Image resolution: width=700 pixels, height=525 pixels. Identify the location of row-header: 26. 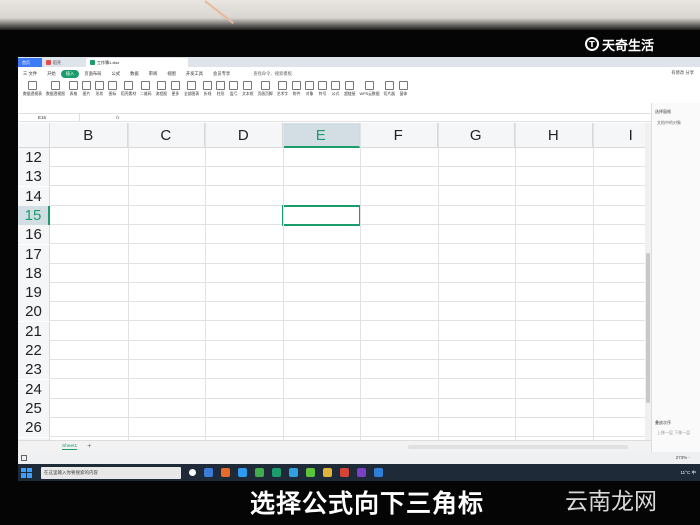
(34, 428).